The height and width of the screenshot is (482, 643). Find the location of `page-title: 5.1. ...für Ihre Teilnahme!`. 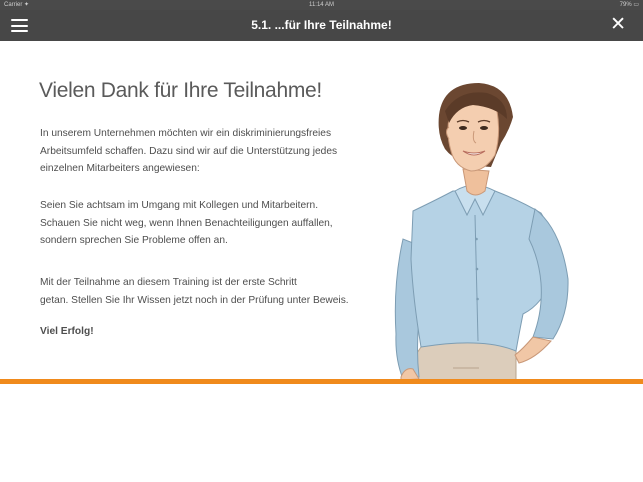

page-title: 5.1. ...für Ihre Teilnahme! is located at coordinates (321, 25).